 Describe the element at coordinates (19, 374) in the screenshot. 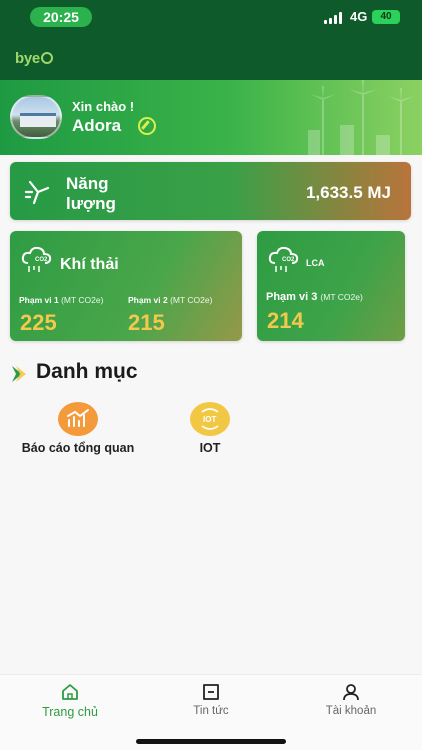

I see `section-arrow-icon` at that location.